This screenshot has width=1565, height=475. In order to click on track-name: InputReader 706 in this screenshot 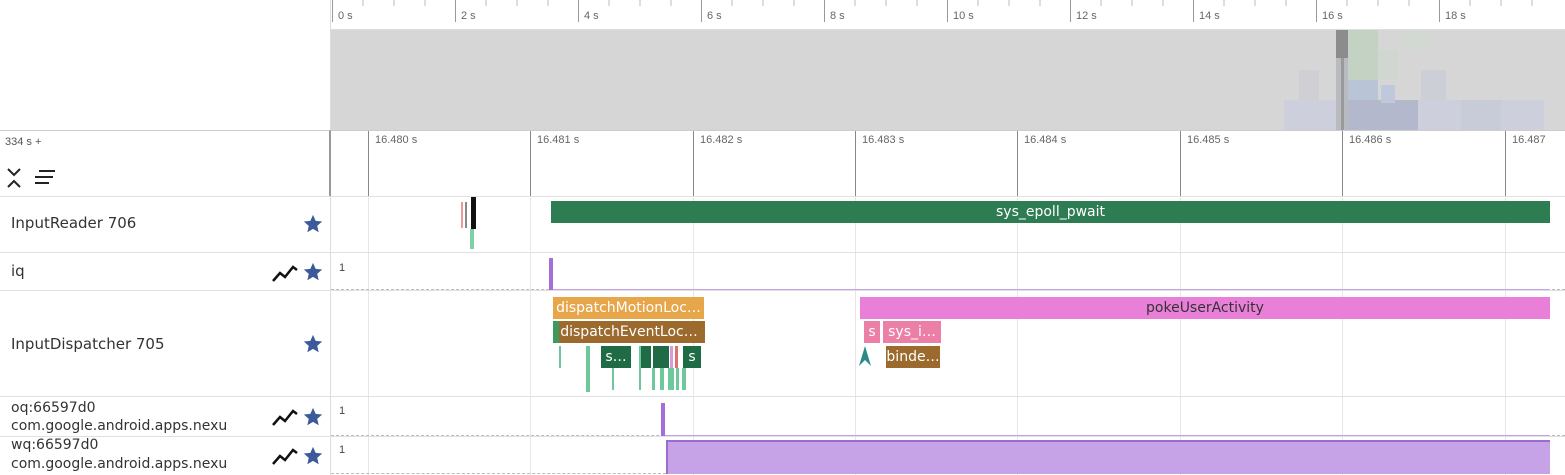, I will do `click(74, 223)`.